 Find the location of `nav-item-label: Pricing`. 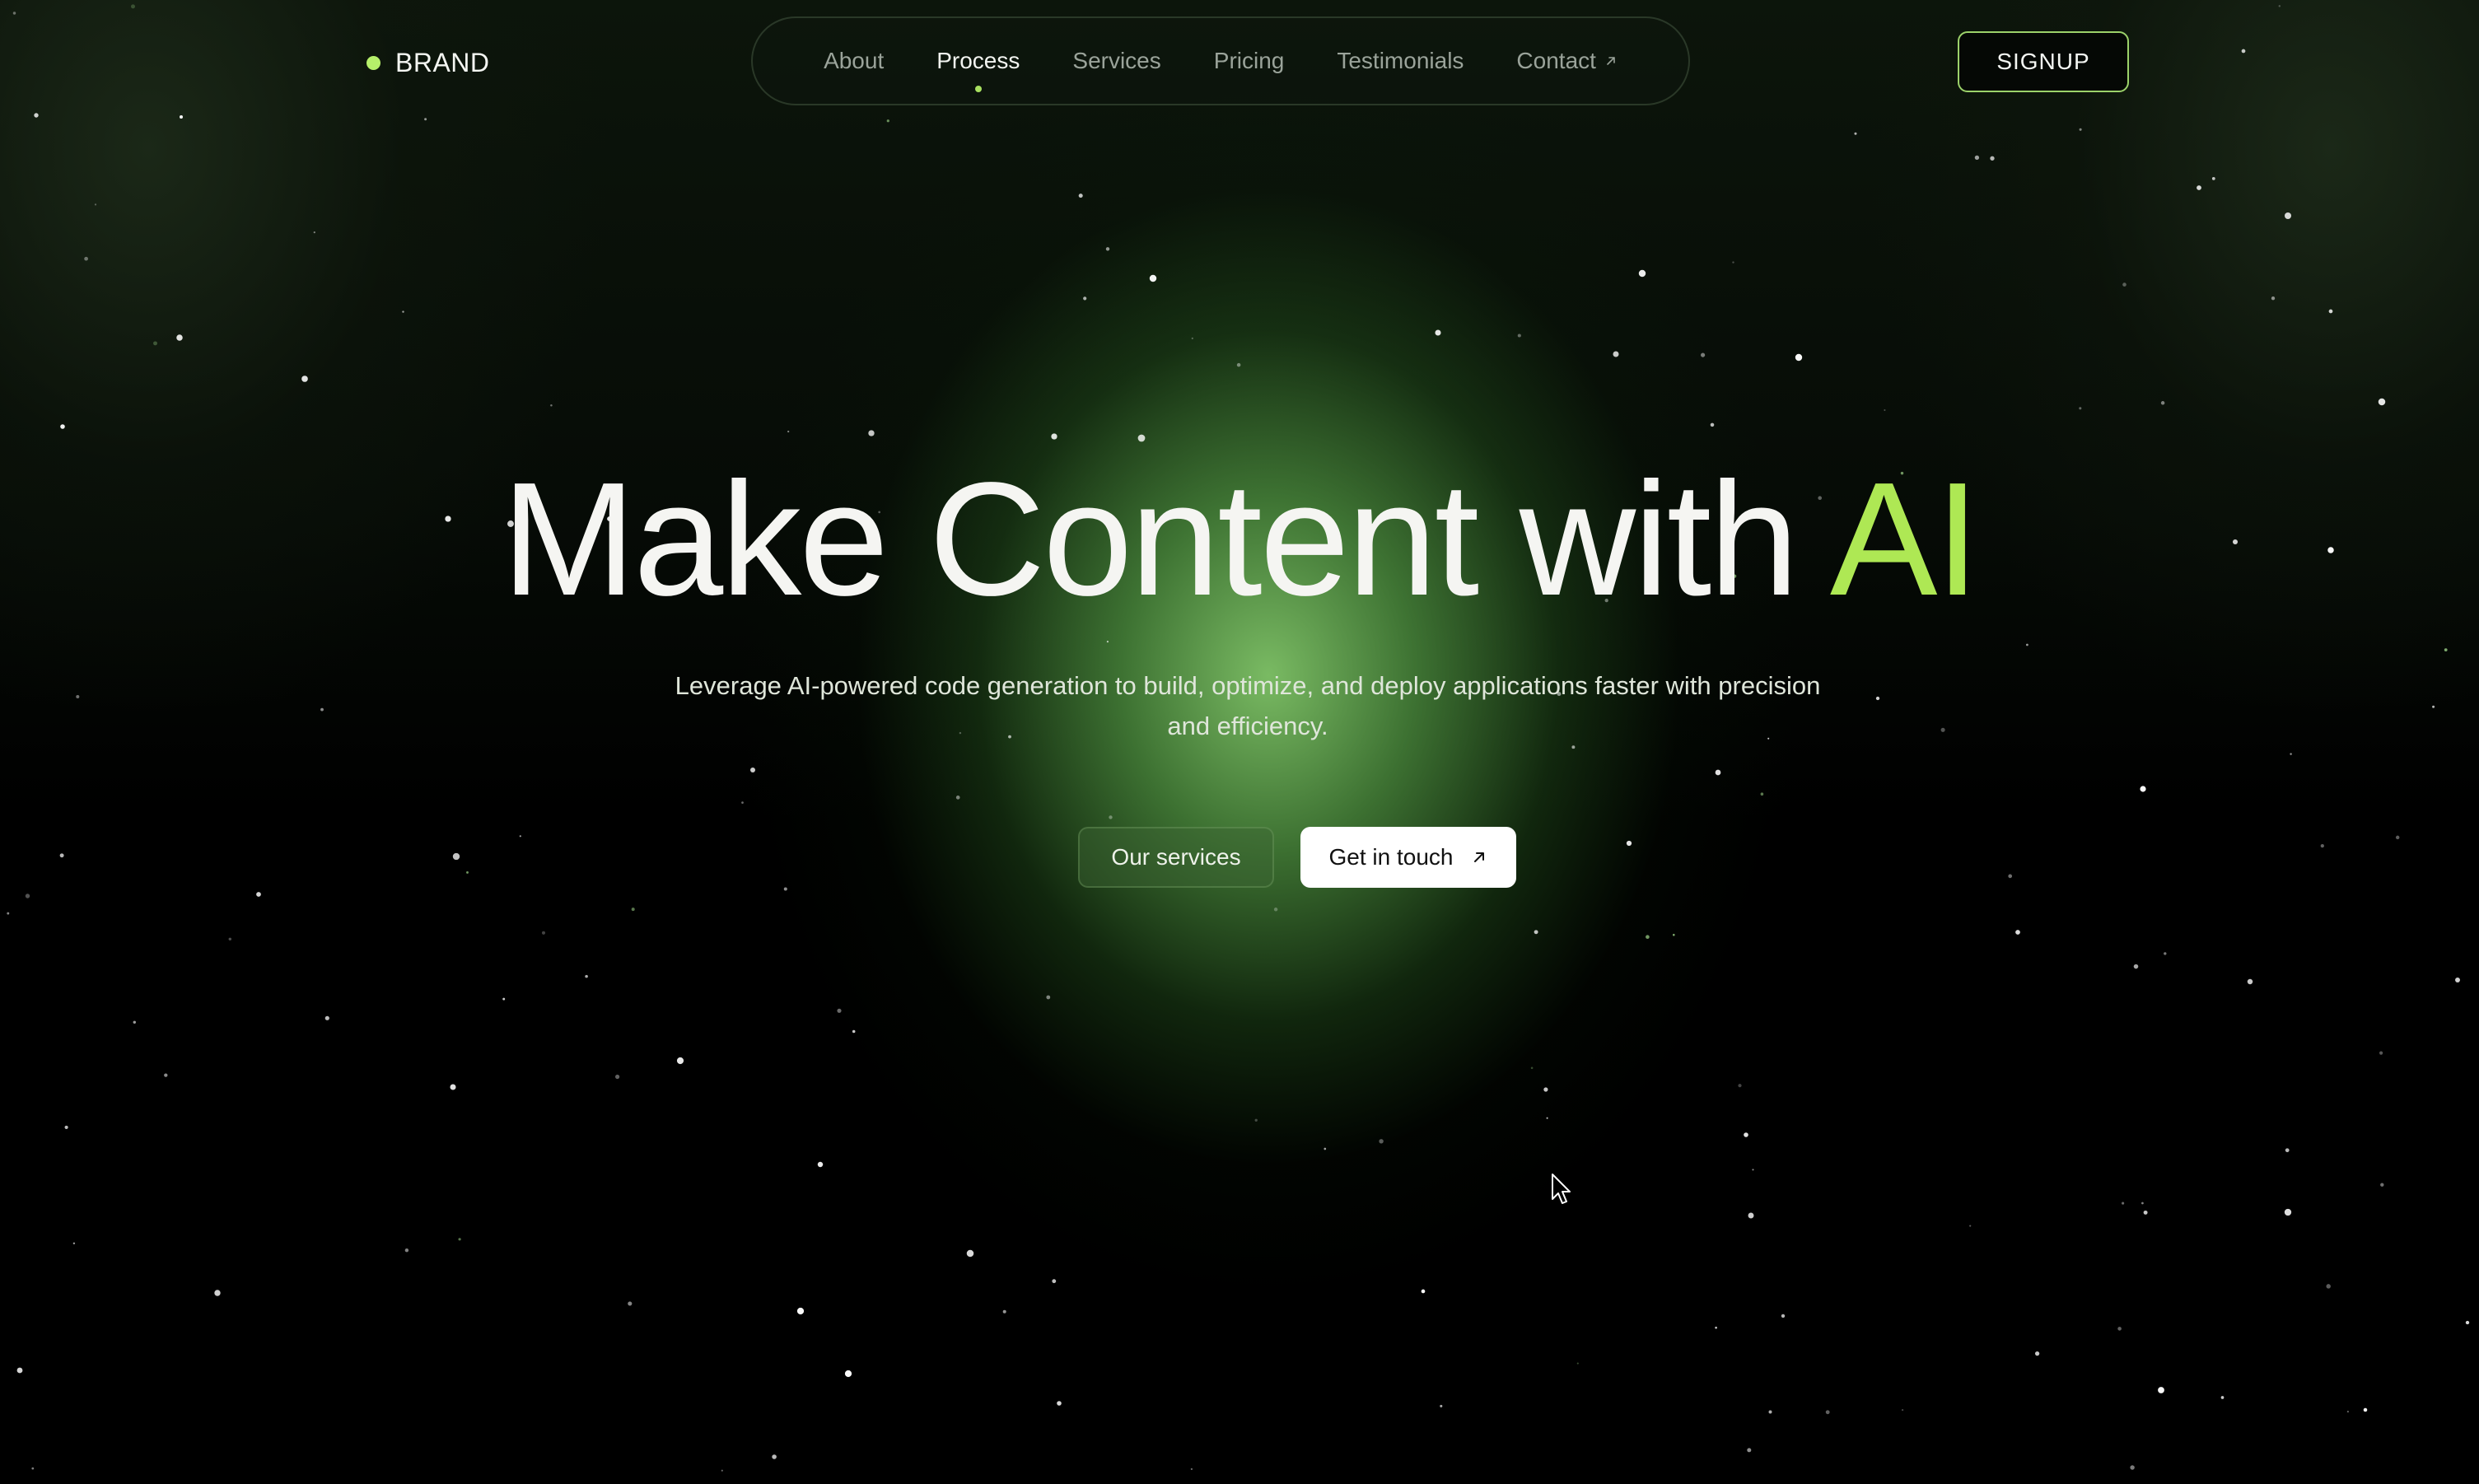

nav-item-label: Pricing is located at coordinates (1249, 60).